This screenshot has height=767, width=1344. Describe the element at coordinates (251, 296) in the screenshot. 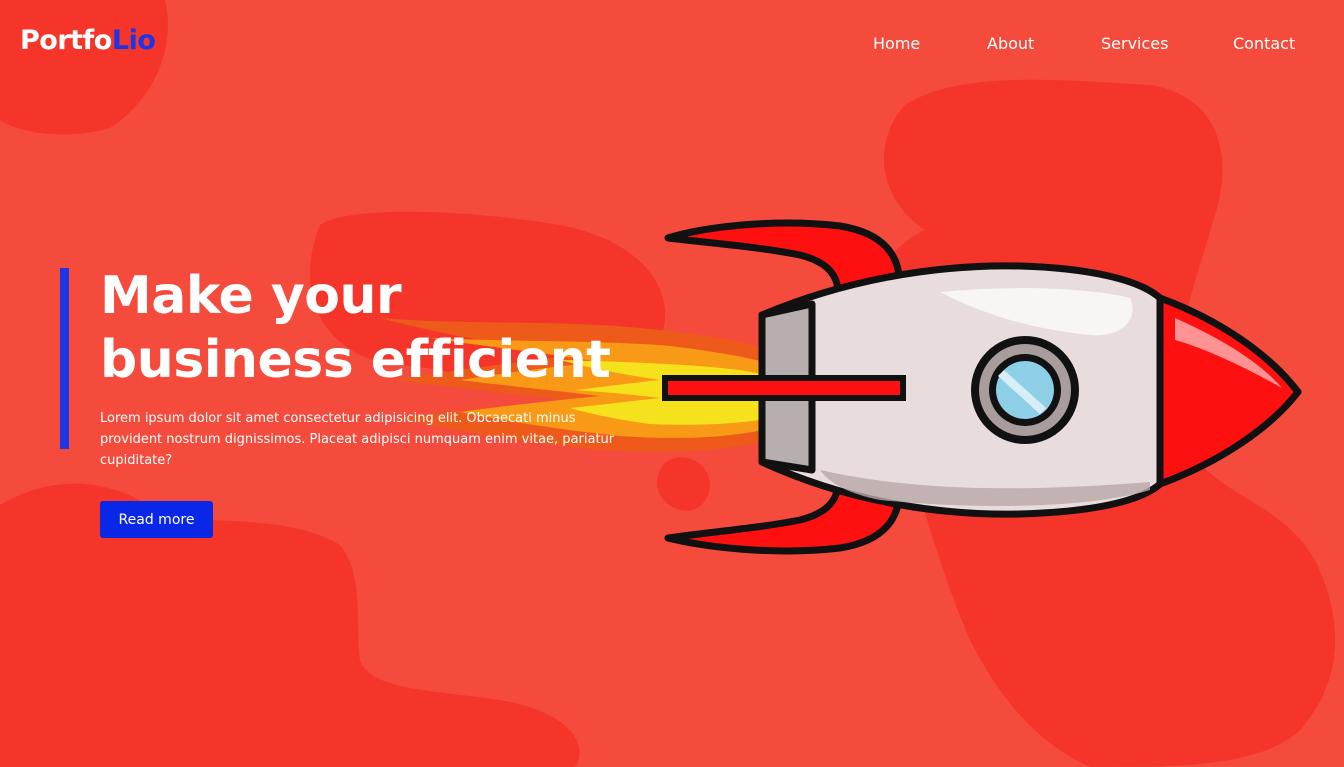

I see `hero-title-line-1: Make your` at that location.